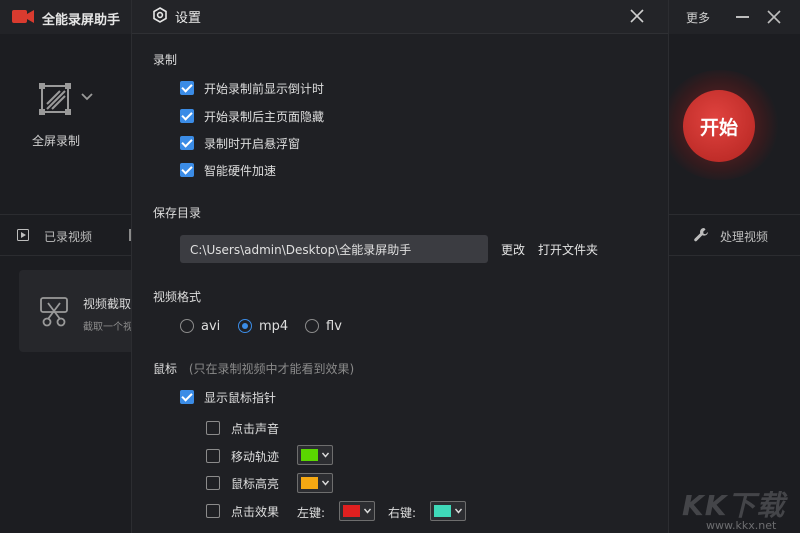 The image size is (800, 533). Describe the element at coordinates (255, 483) in the screenshot. I see `option-label: 鼠标高亮` at that location.